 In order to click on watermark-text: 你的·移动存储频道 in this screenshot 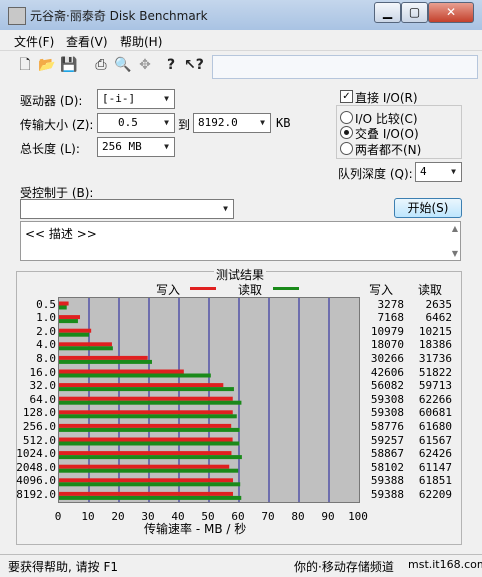, I will do `click(344, 567)`.